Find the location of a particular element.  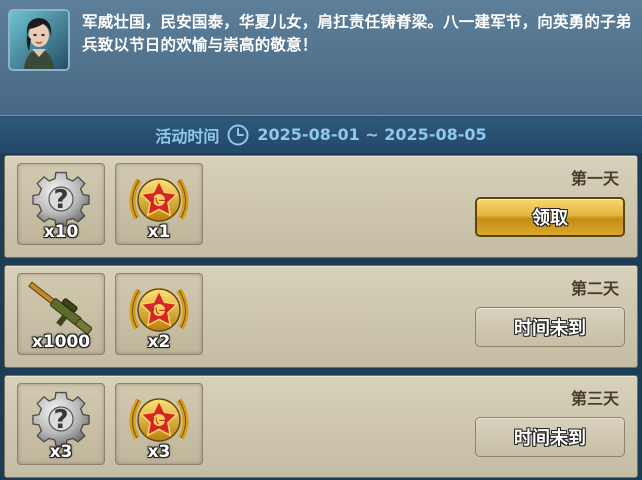

reward-item-slot: x1 is located at coordinates (159, 204).